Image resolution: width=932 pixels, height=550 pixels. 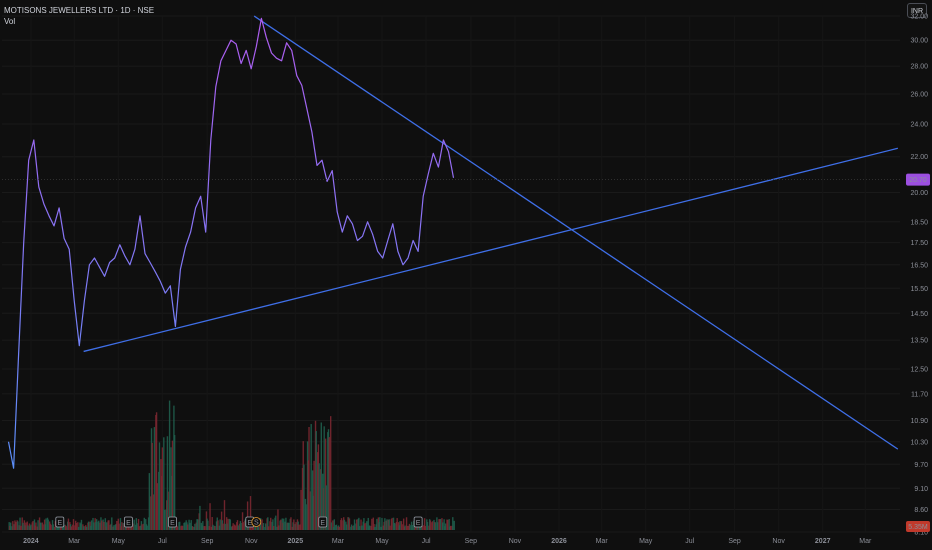 I want to click on y-tick-label: 17.50, so click(x=919, y=243).